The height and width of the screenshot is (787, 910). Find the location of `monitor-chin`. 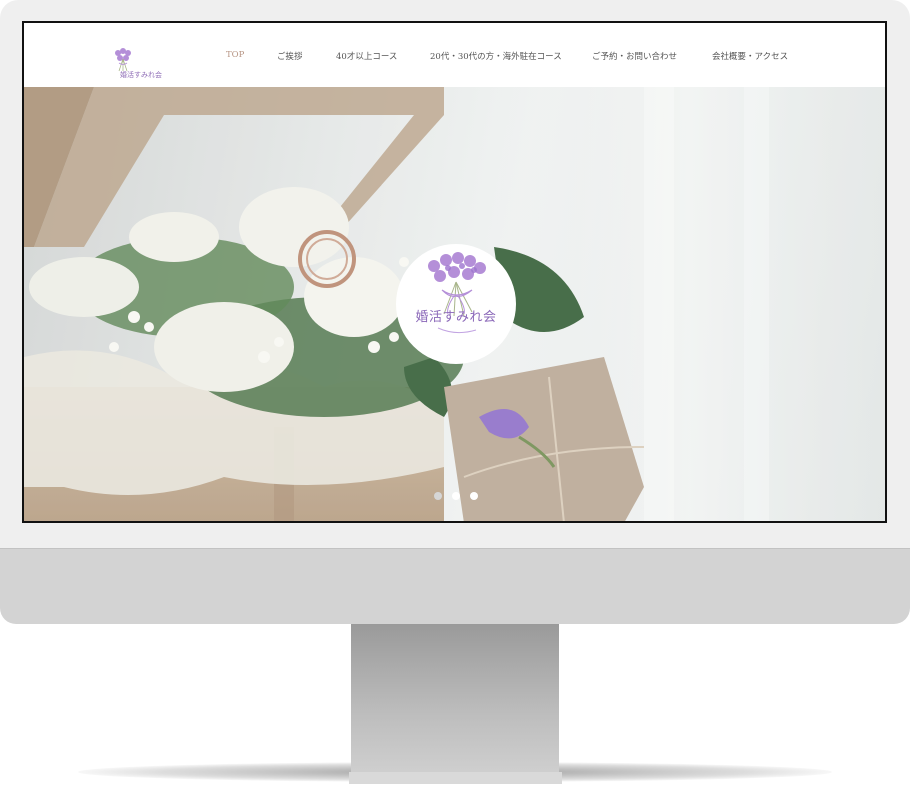

monitor-chin is located at coordinates (455, 586).